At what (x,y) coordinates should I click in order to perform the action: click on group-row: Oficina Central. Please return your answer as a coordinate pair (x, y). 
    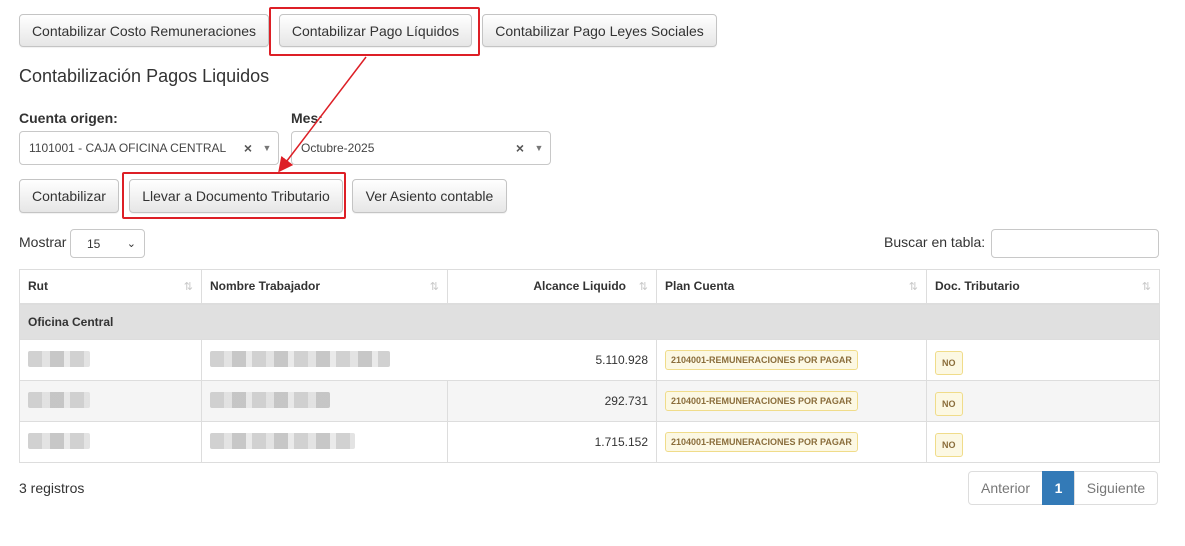
    Looking at the image, I should click on (589, 321).